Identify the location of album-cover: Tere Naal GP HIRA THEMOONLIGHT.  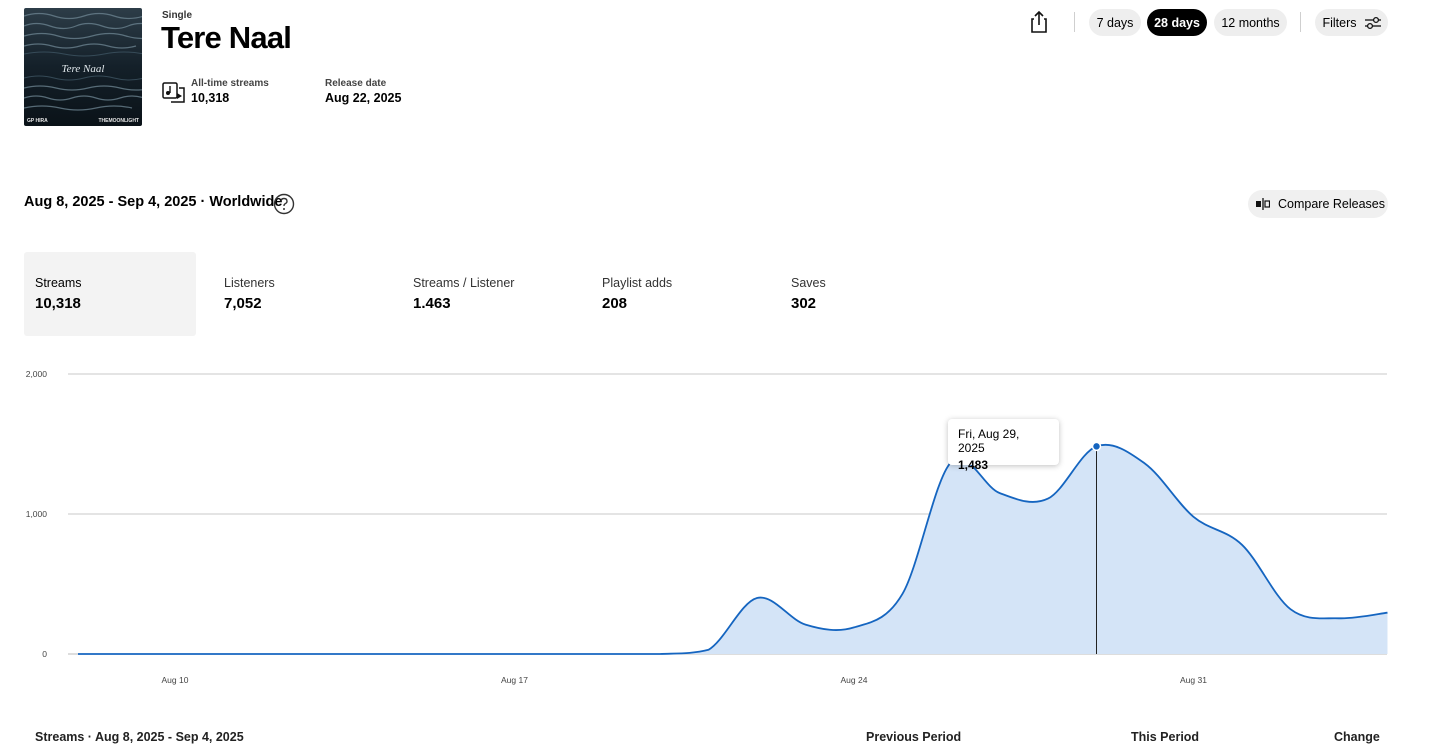
(83, 67).